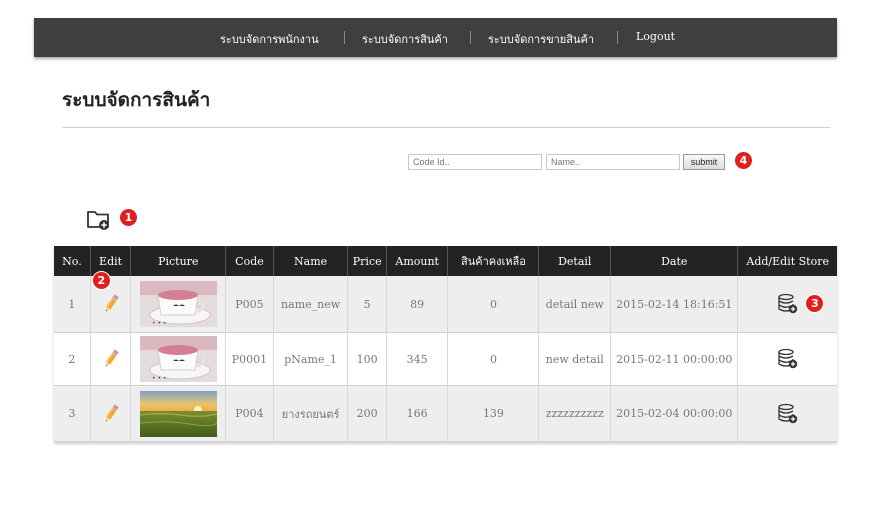  I want to click on column-header: Add/Edit Store, so click(787, 261).